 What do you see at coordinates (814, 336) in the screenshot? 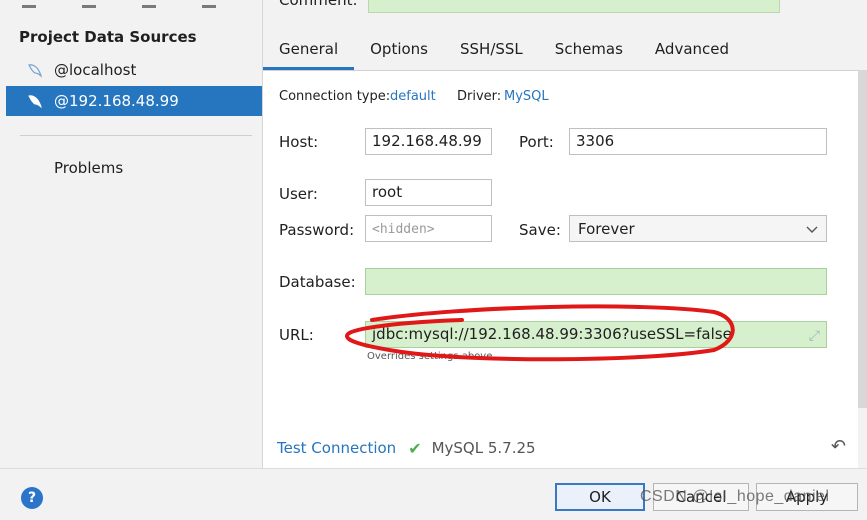
I see `expand-icon: ⤢` at bounding box center [814, 336].